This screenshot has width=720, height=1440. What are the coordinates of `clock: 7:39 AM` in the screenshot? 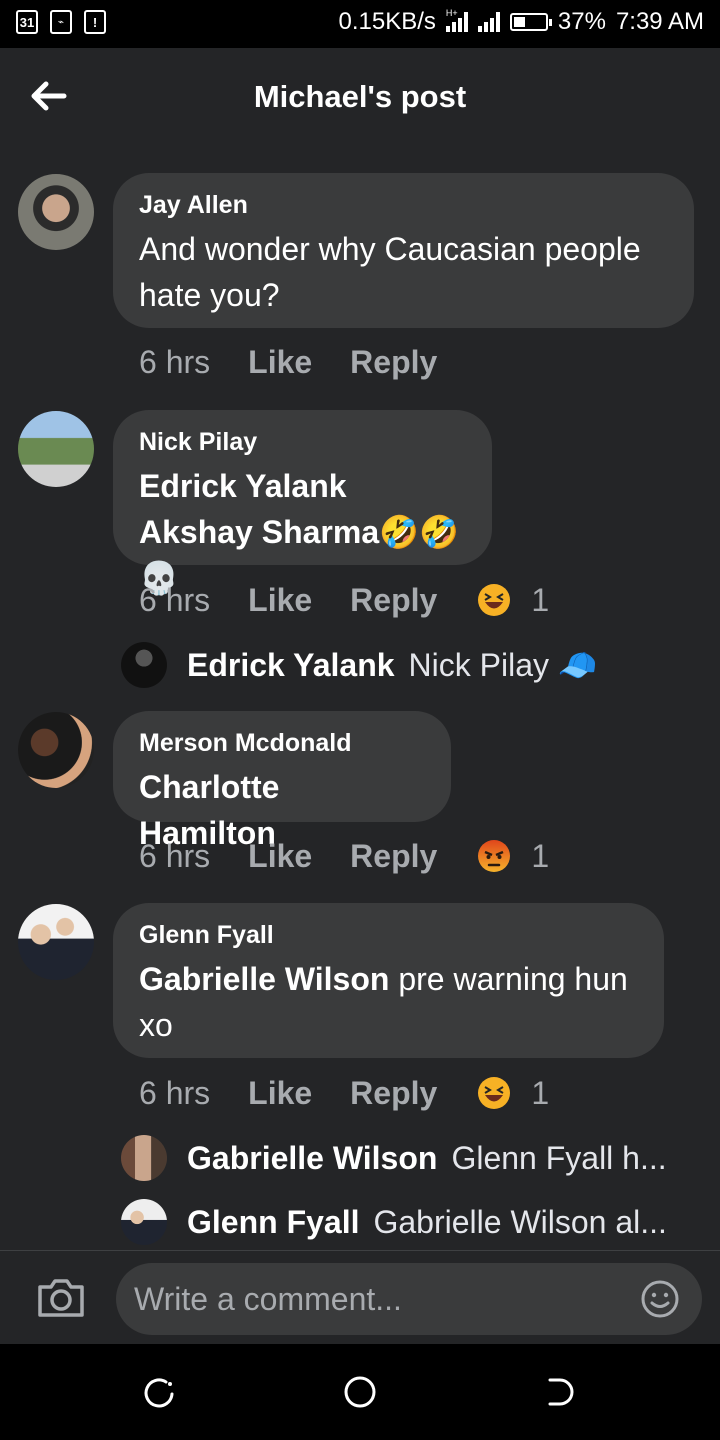 It's located at (659, 21).